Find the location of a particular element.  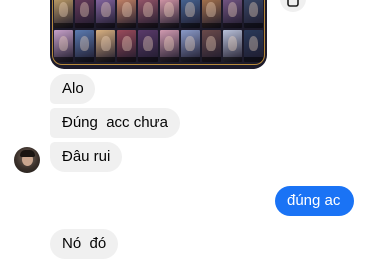

avatar-hair is located at coordinates (27, 153).